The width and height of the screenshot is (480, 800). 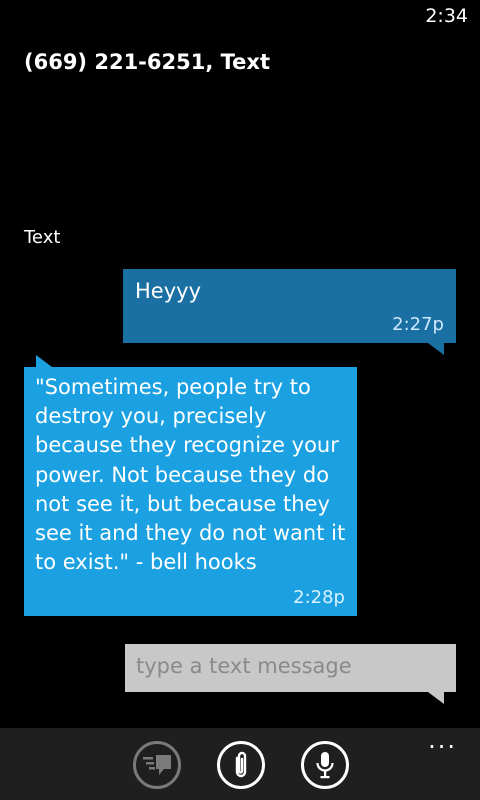 I want to click on paperclip-icon, so click(x=241, y=764).